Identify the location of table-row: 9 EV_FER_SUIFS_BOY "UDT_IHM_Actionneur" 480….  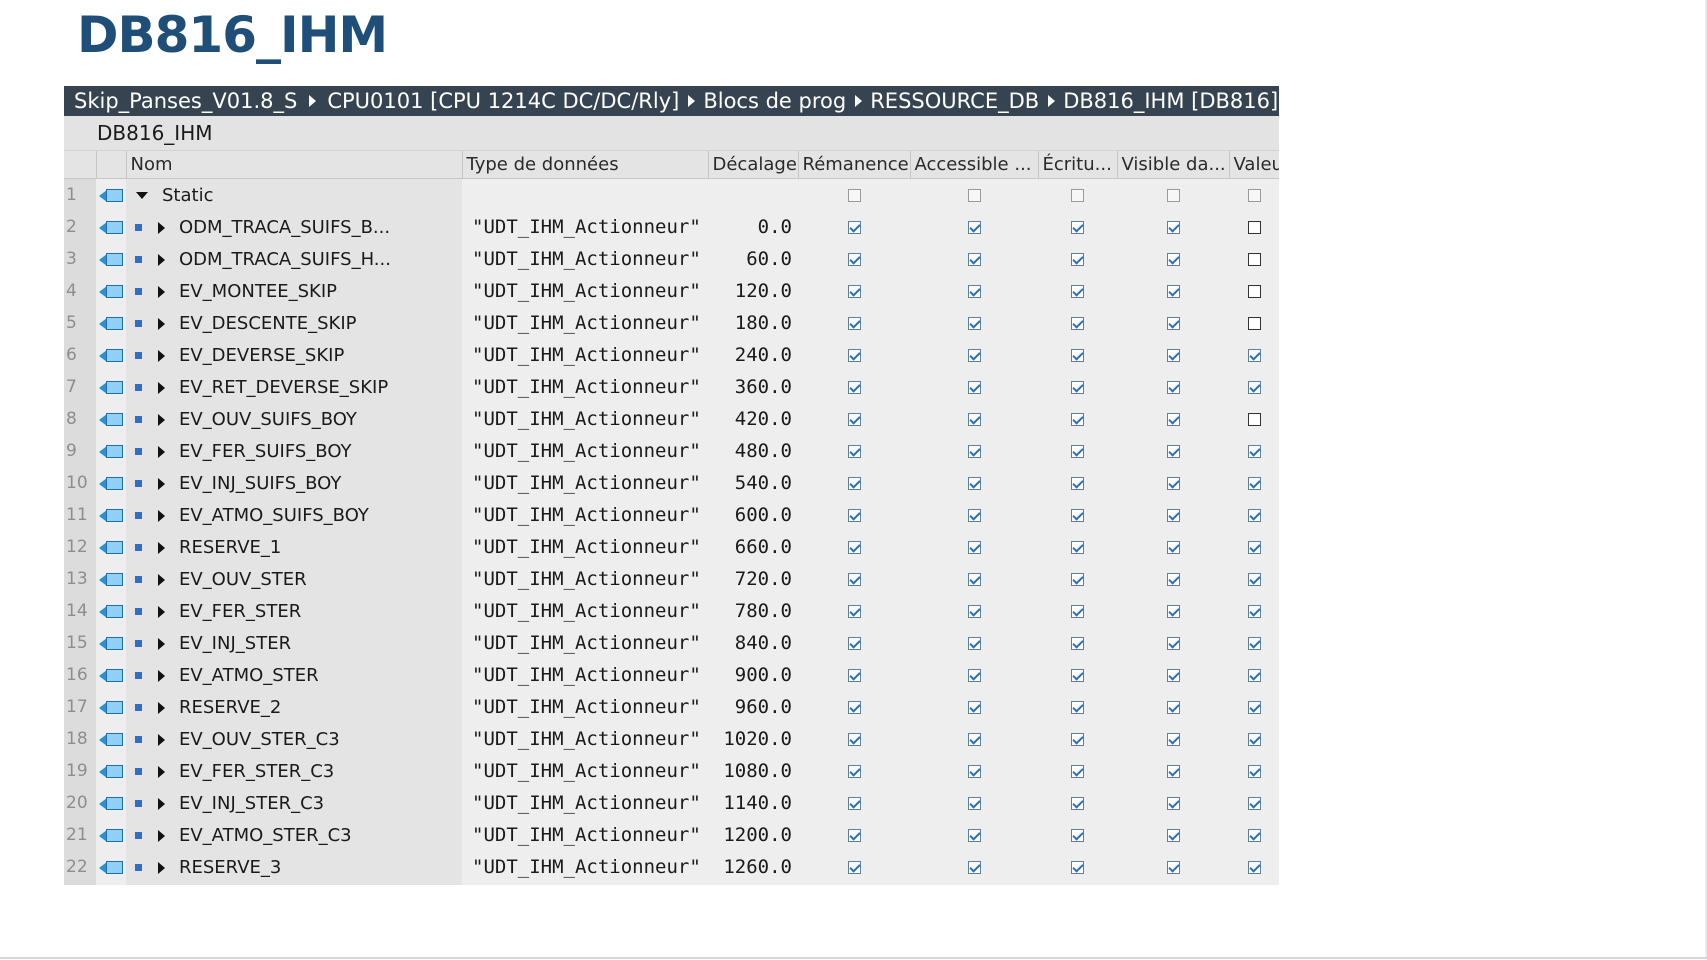
(671, 451).